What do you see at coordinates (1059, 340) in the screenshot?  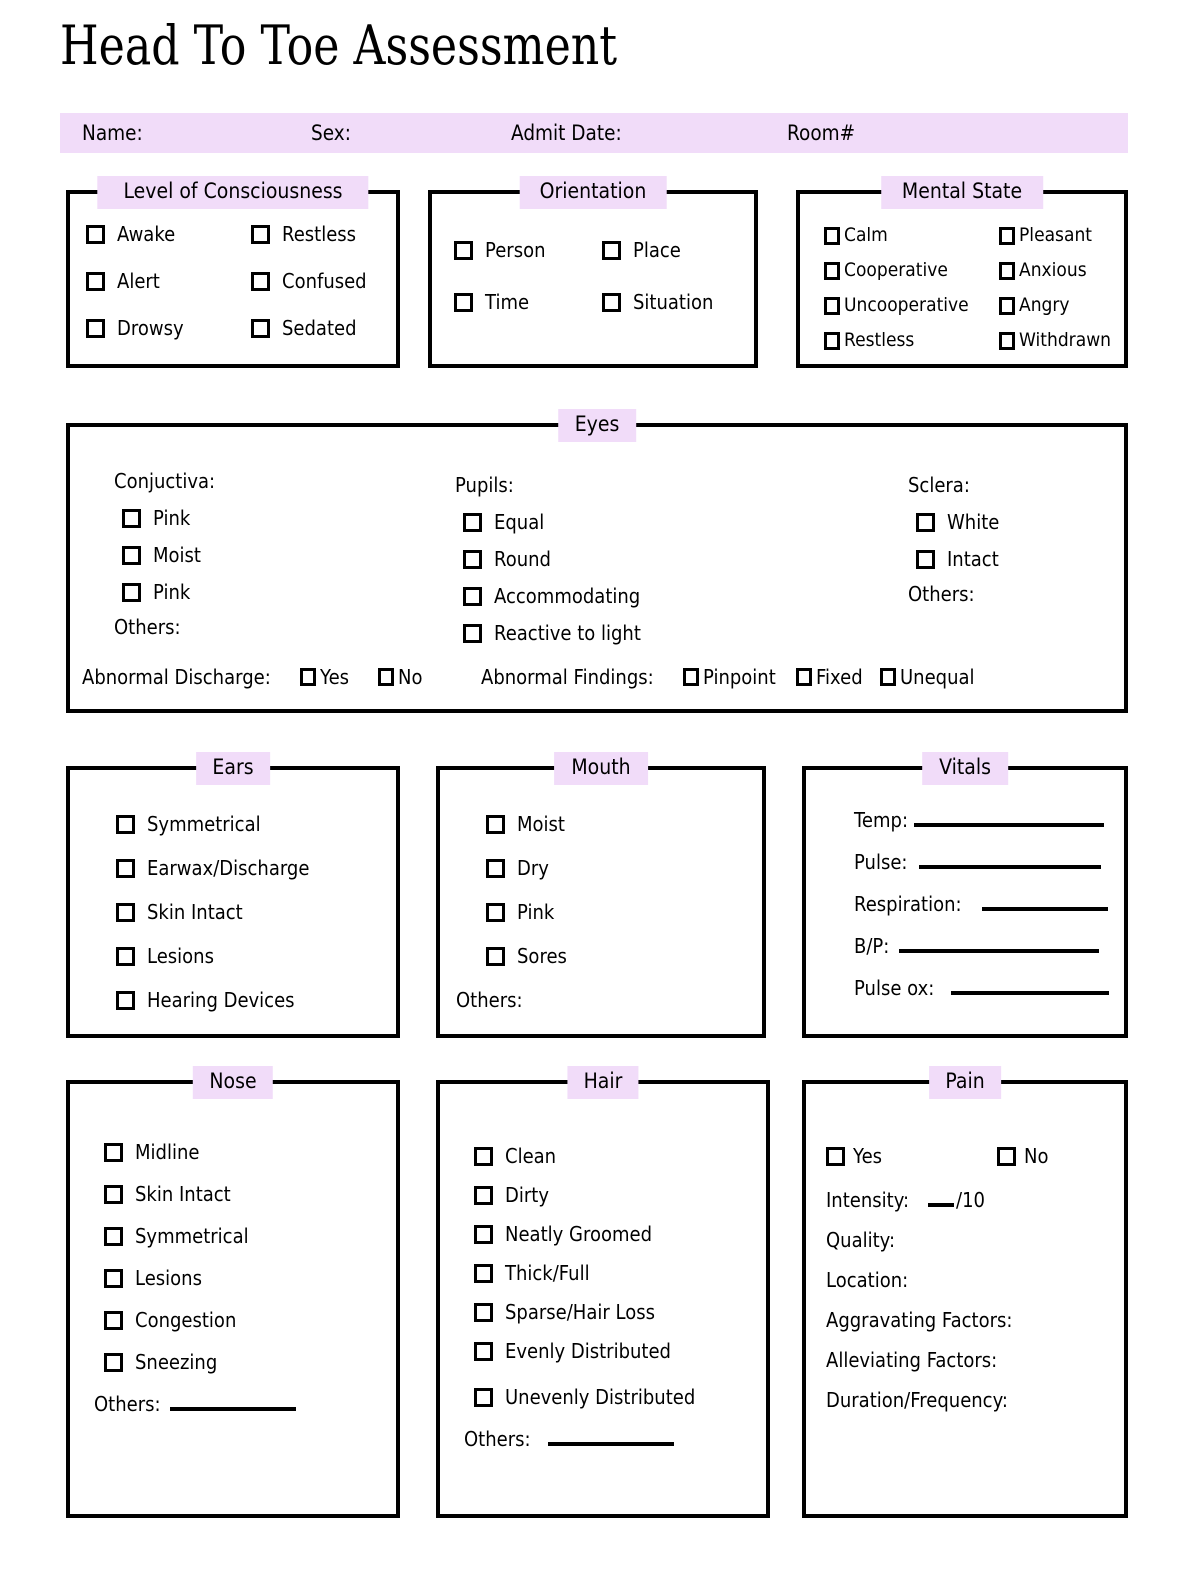 I see `checkbox-row: Withdrawn` at bounding box center [1059, 340].